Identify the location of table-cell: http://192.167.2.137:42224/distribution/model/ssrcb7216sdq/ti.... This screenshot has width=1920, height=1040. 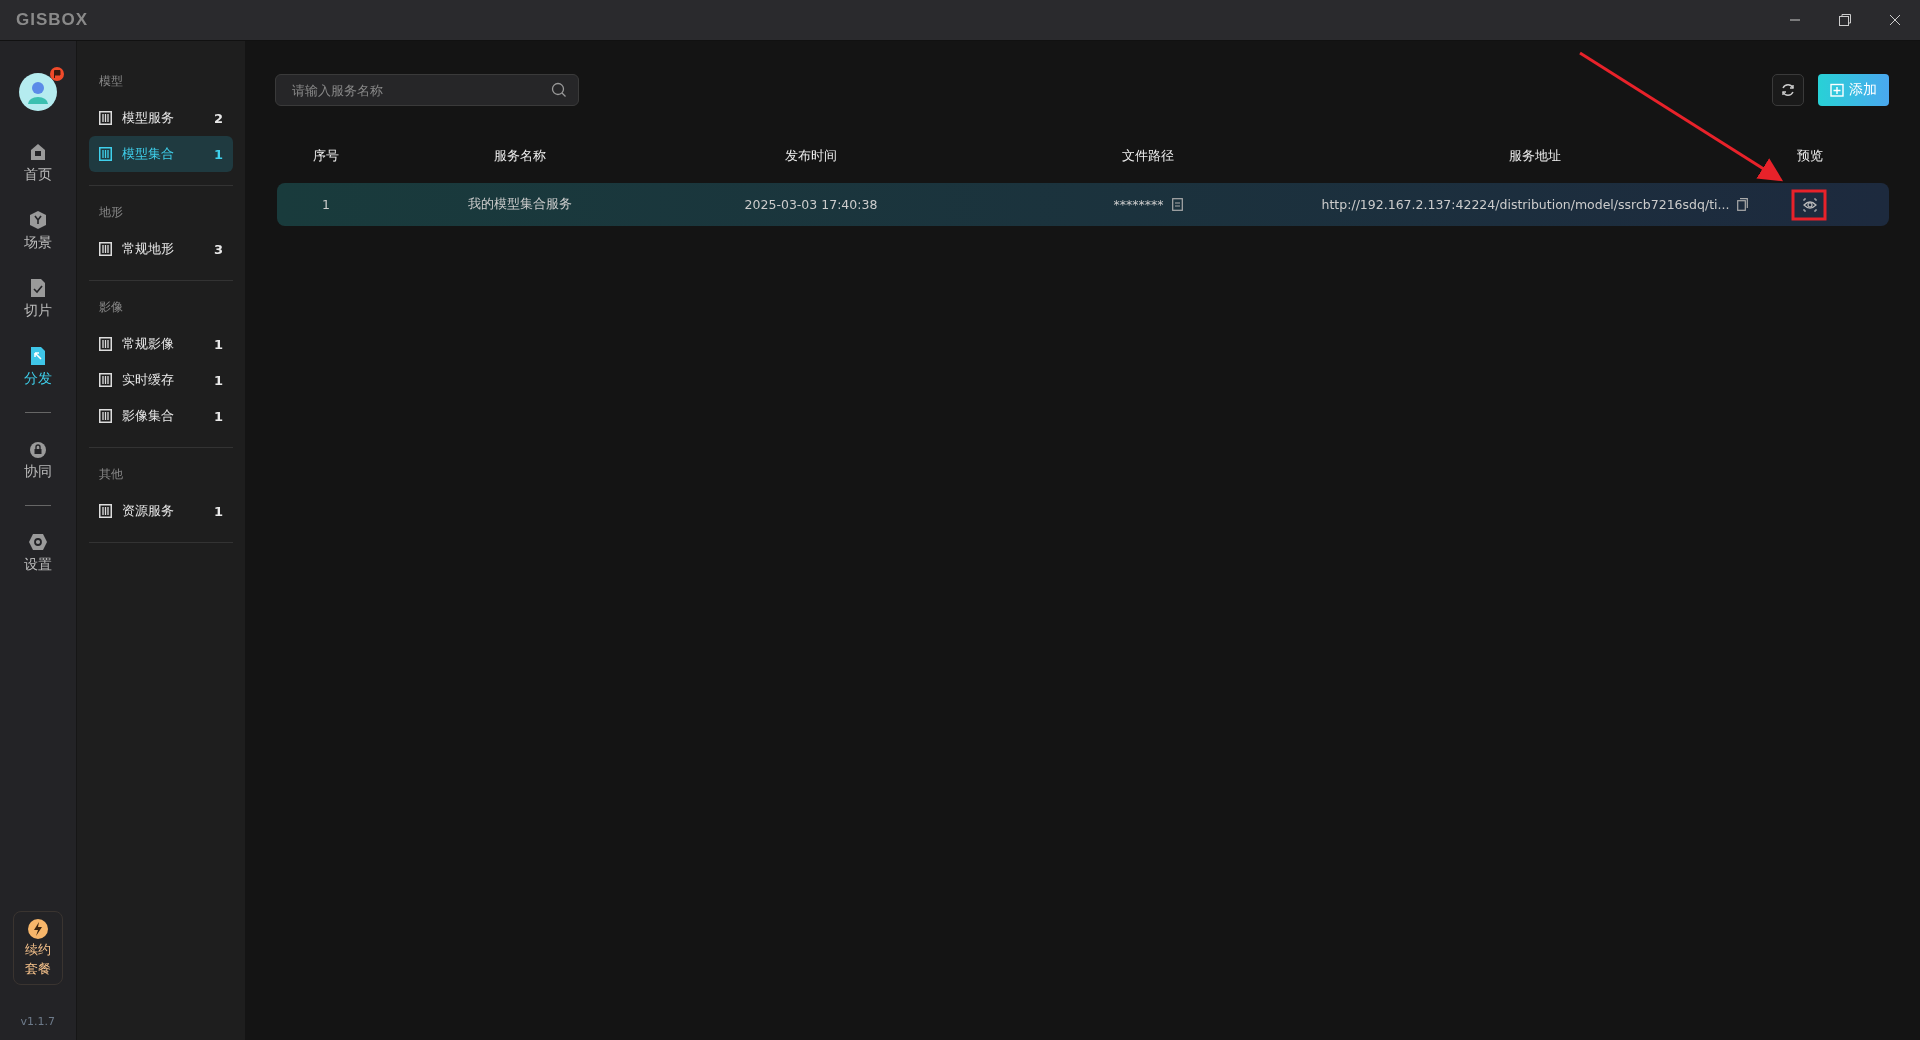
(1525, 204).